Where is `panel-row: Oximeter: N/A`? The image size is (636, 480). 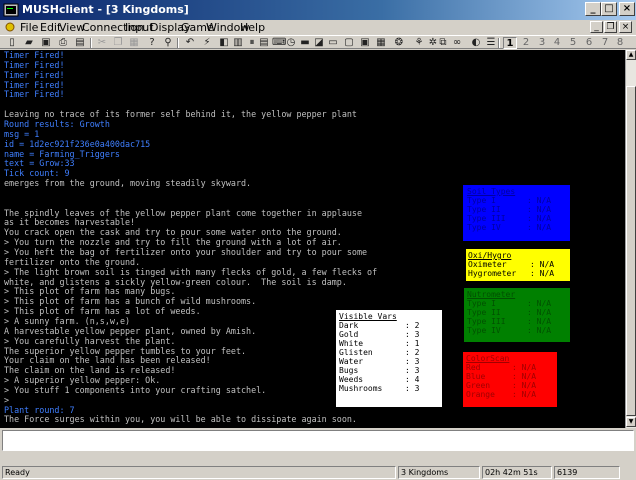
panel-row: Oximeter: N/A is located at coordinates (518, 264).